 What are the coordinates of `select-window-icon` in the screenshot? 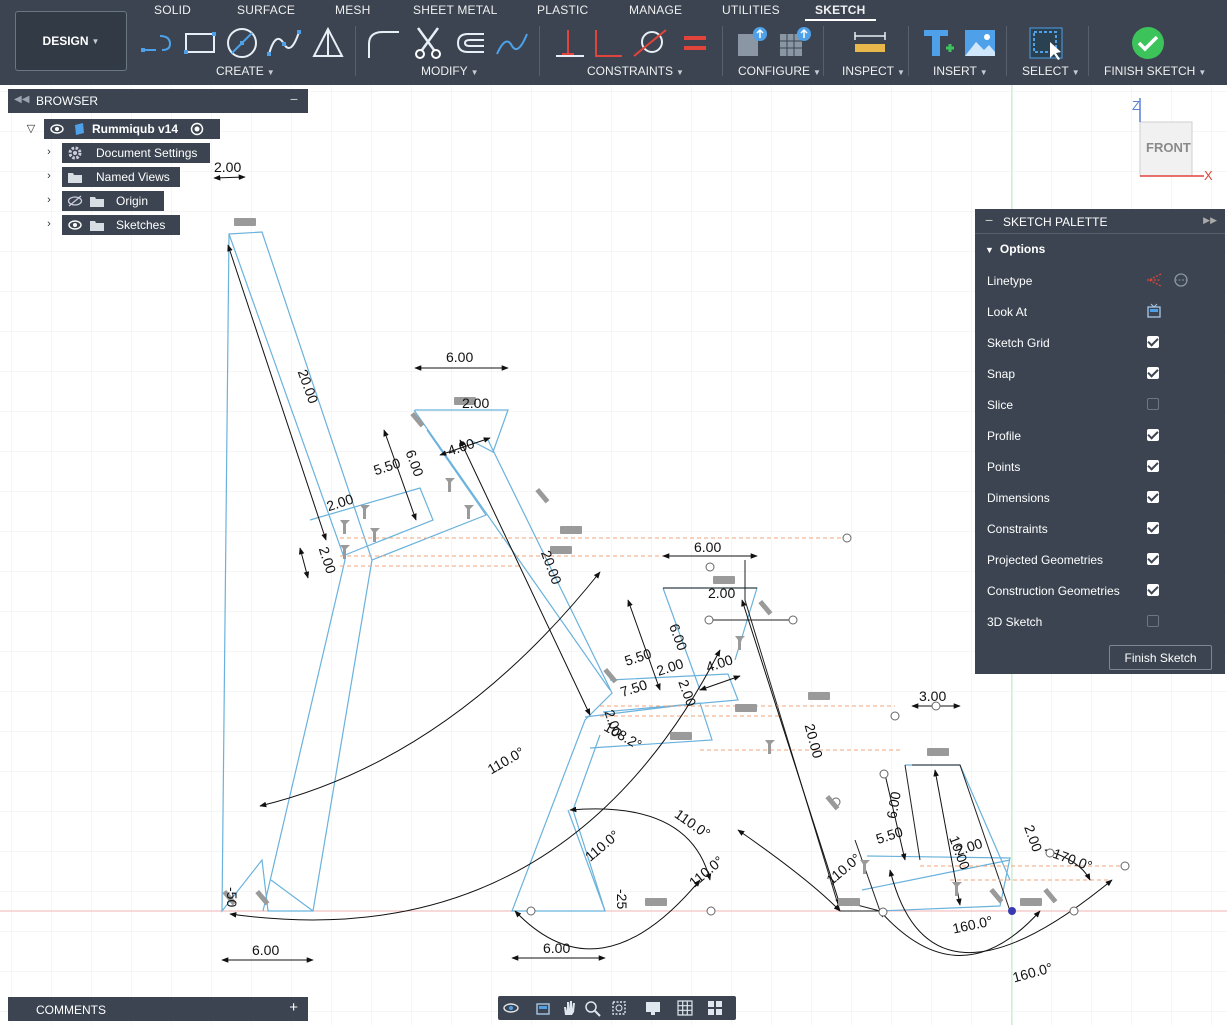 It's located at (1046, 43).